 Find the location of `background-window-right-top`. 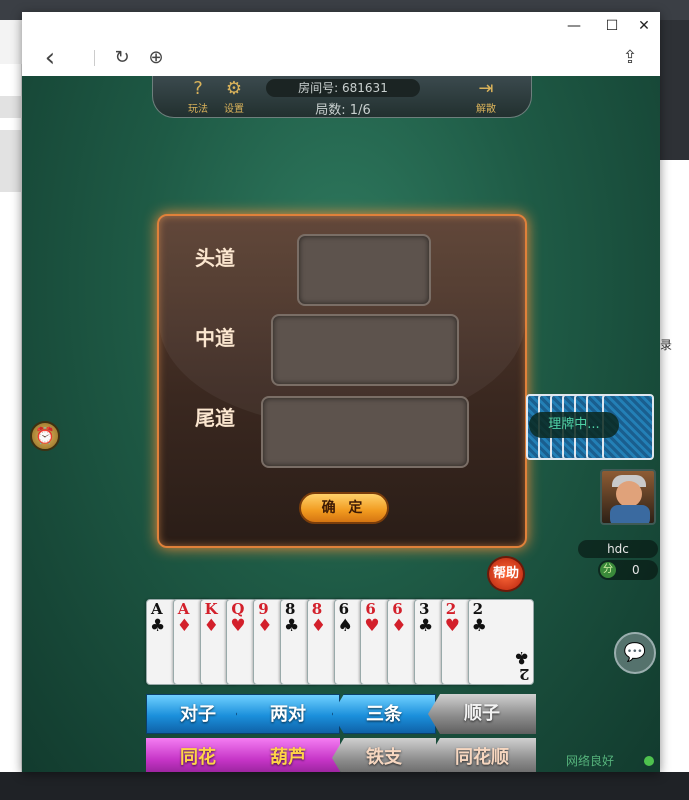

background-window-right-top is located at coordinates (674, 90).